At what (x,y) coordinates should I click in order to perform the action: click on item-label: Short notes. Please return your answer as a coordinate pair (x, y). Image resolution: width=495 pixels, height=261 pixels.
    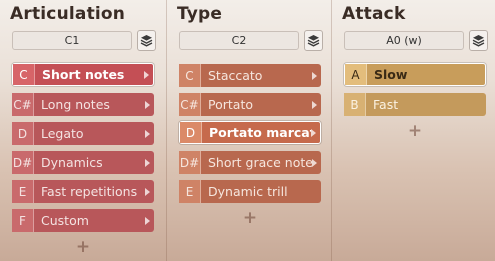
    Looking at the image, I should click on (83, 74).